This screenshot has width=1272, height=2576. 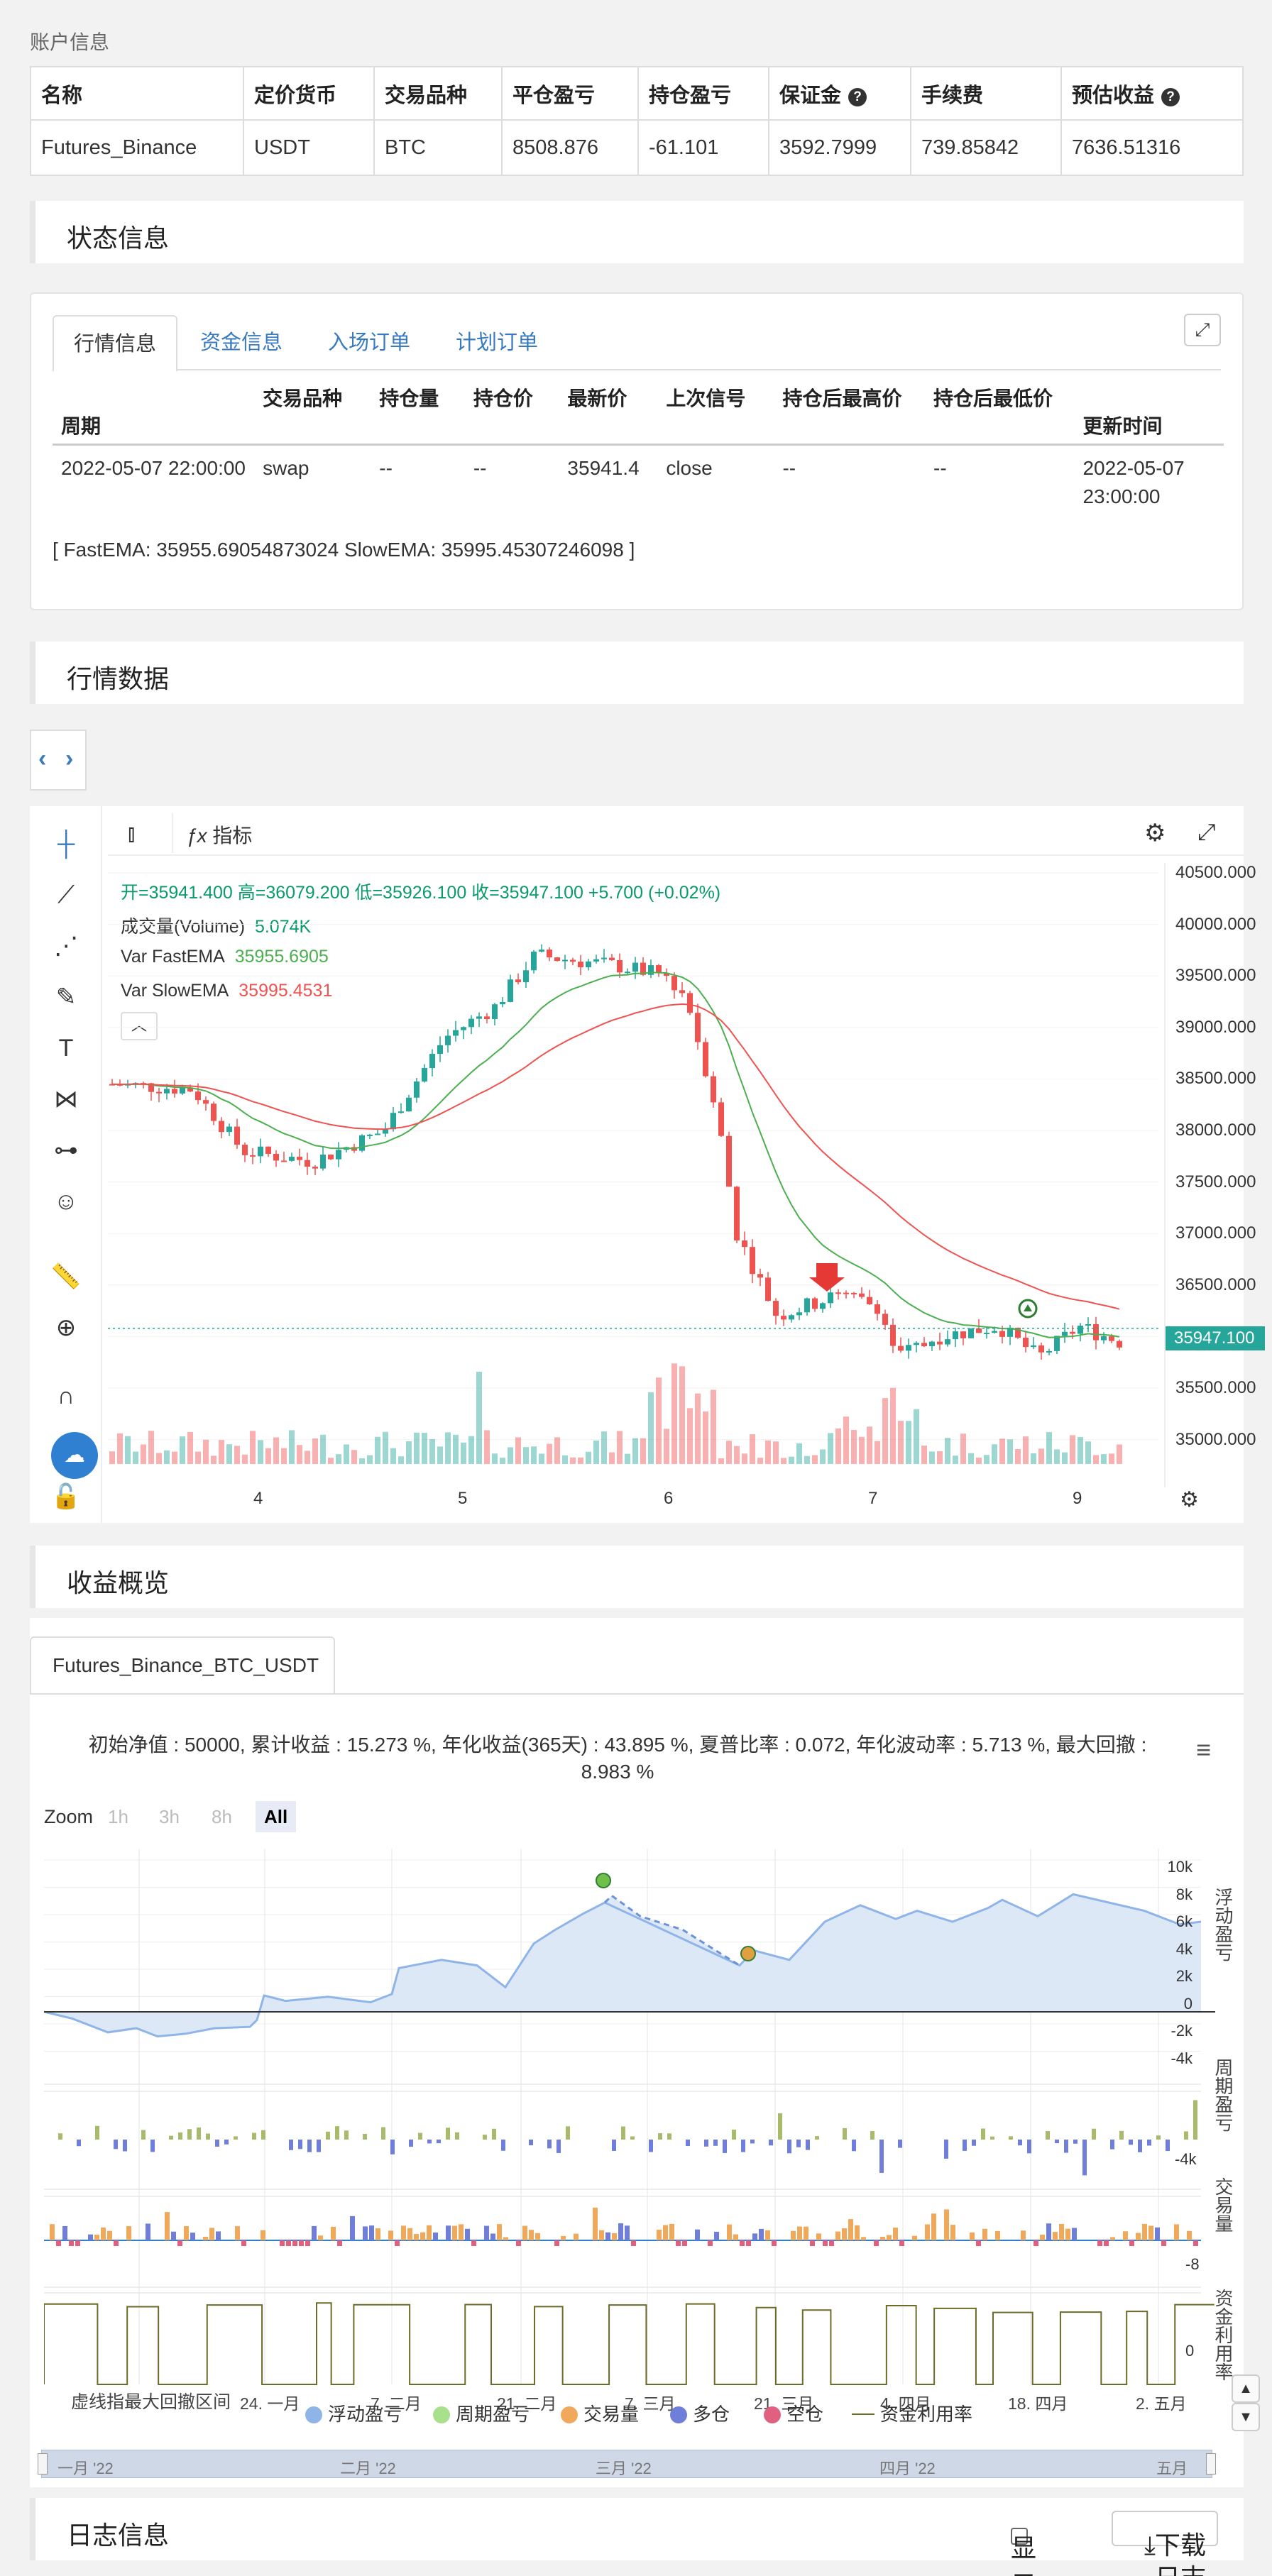 I want to click on chevron-left-icon: ‹, so click(x=42, y=759).